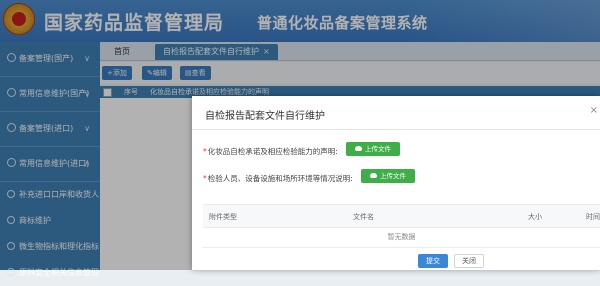 The height and width of the screenshot is (286, 600). What do you see at coordinates (223, 217) in the screenshot?
I see `col-attachment-type: 附件类型` at bounding box center [223, 217].